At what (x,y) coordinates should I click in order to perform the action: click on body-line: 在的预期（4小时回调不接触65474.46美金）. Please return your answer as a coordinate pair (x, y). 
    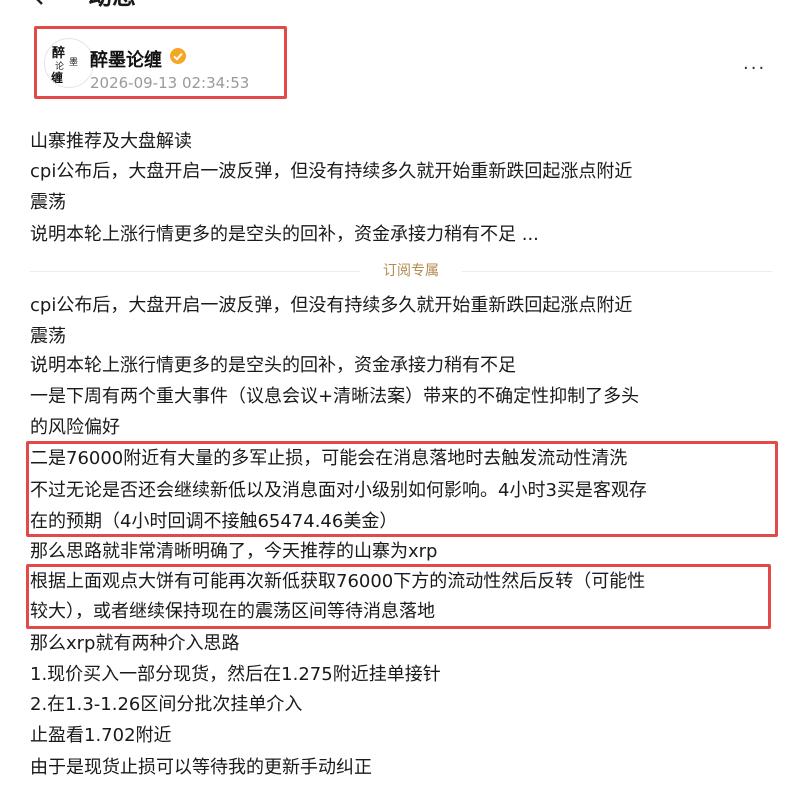
    Looking at the image, I should click on (214, 521).